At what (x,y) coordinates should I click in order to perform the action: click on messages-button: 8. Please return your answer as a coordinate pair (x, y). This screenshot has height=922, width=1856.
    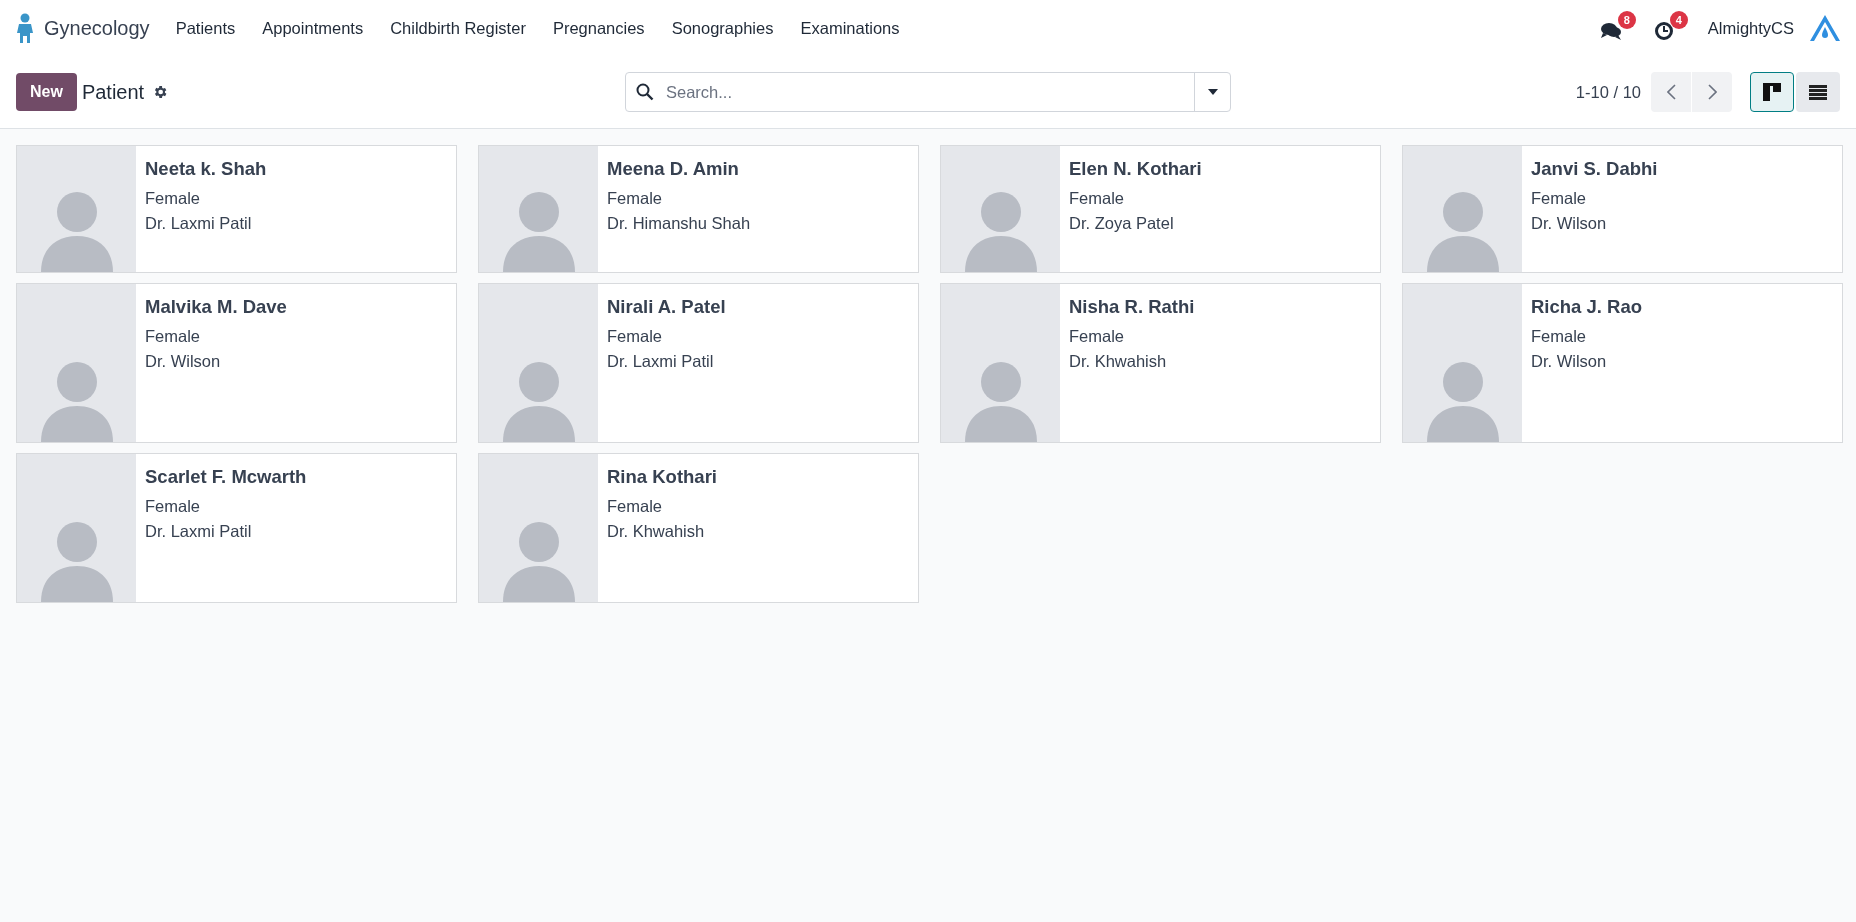
    Looking at the image, I should click on (1615, 28).